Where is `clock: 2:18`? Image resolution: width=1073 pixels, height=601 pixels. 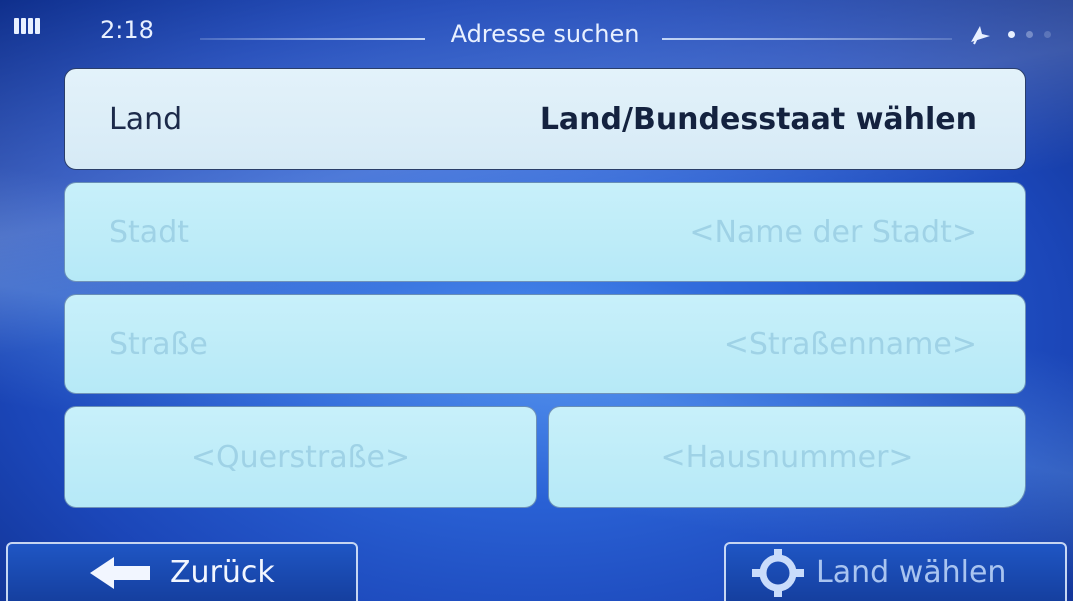
clock: 2:18 is located at coordinates (127, 30).